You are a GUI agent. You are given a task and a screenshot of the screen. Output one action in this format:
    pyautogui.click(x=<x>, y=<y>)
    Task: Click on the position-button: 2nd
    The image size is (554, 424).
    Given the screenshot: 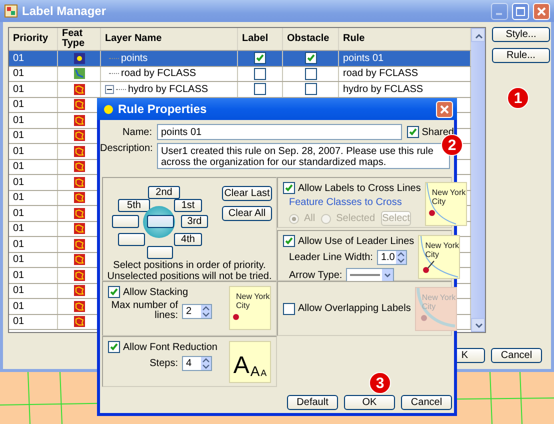 What is the action you would take?
    pyautogui.click(x=164, y=192)
    